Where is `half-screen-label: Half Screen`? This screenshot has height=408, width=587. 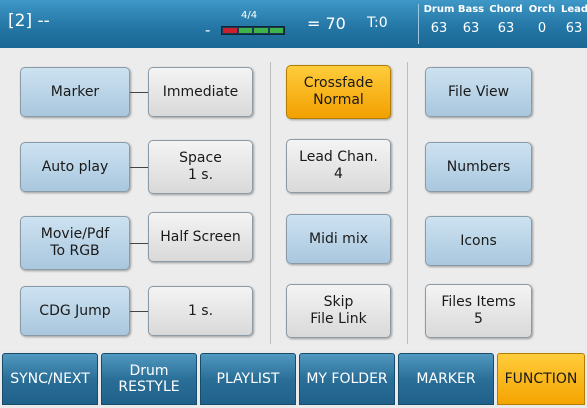 half-screen-label: Half Screen is located at coordinates (200, 236).